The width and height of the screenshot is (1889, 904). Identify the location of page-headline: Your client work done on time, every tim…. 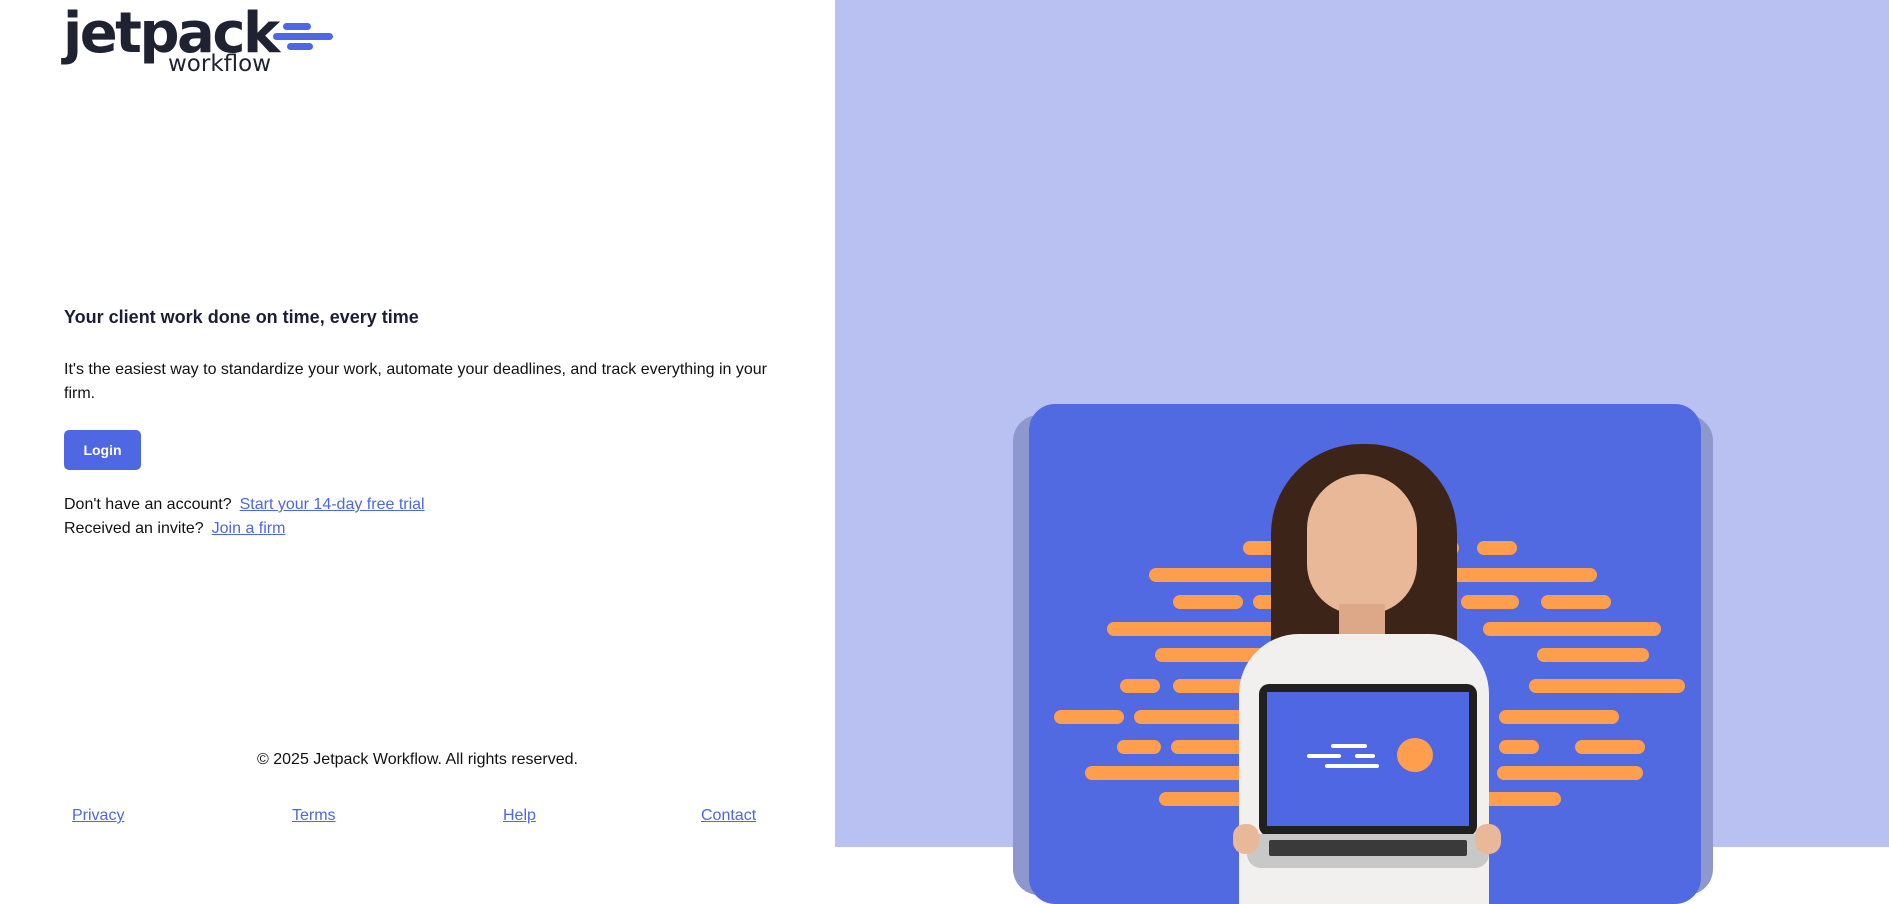
(241, 317).